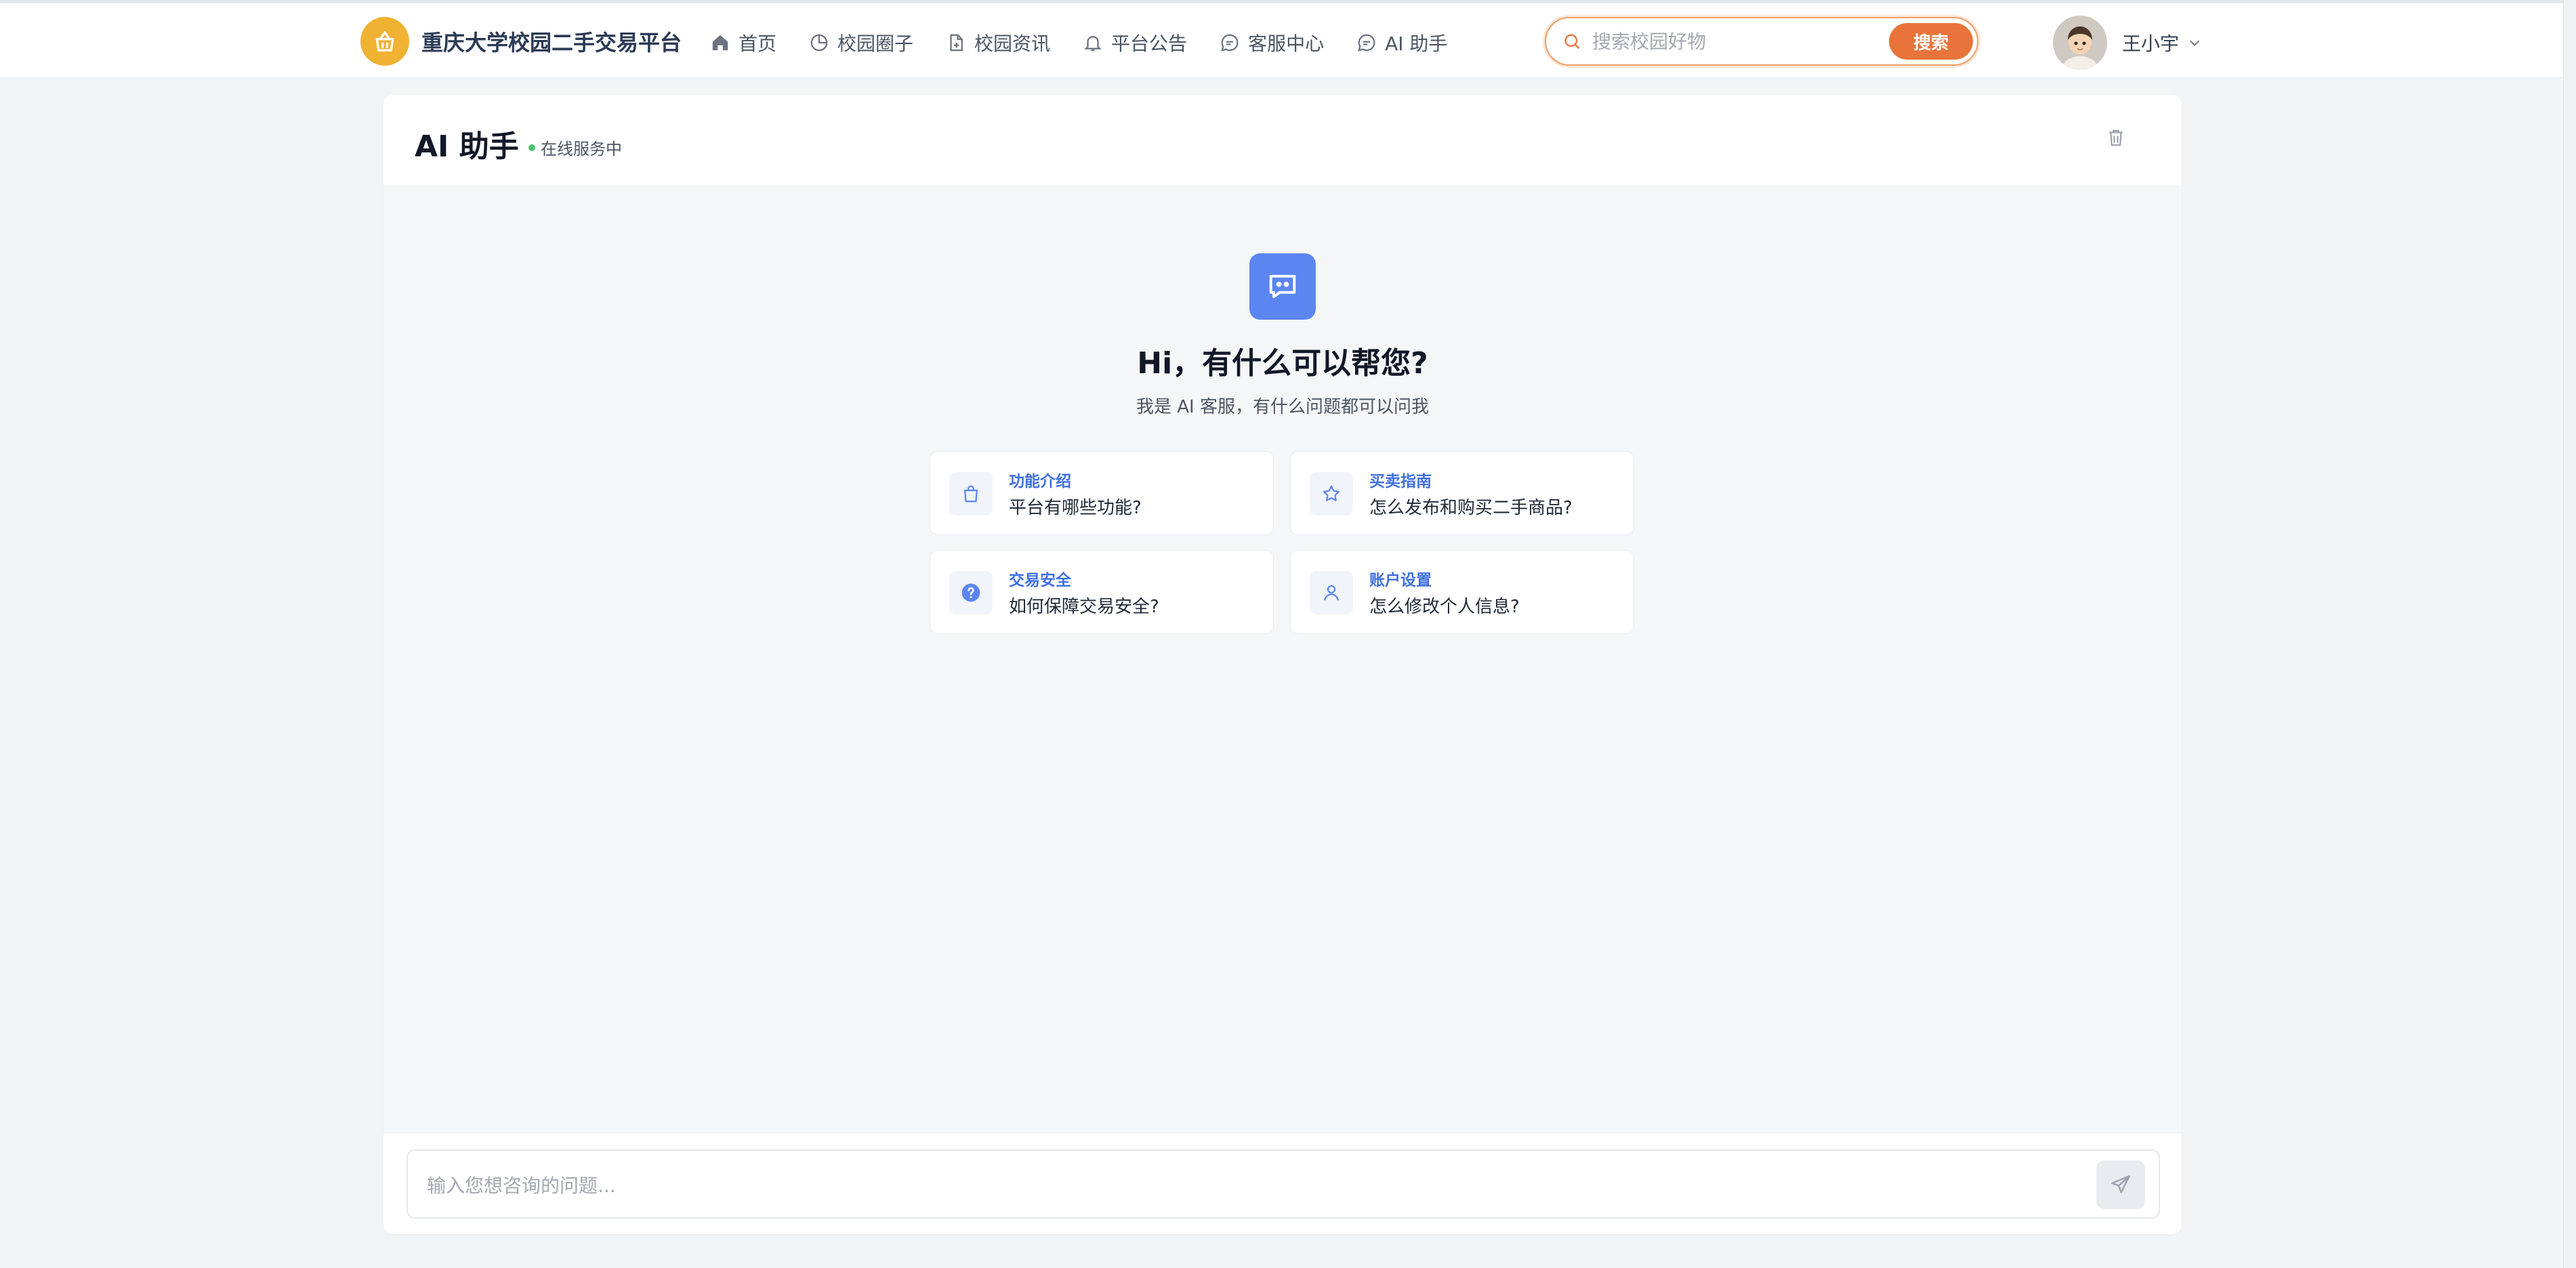 This screenshot has height=1268, width=2576. What do you see at coordinates (875, 44) in the screenshot?
I see `nav-item-label: 校园圈子` at bounding box center [875, 44].